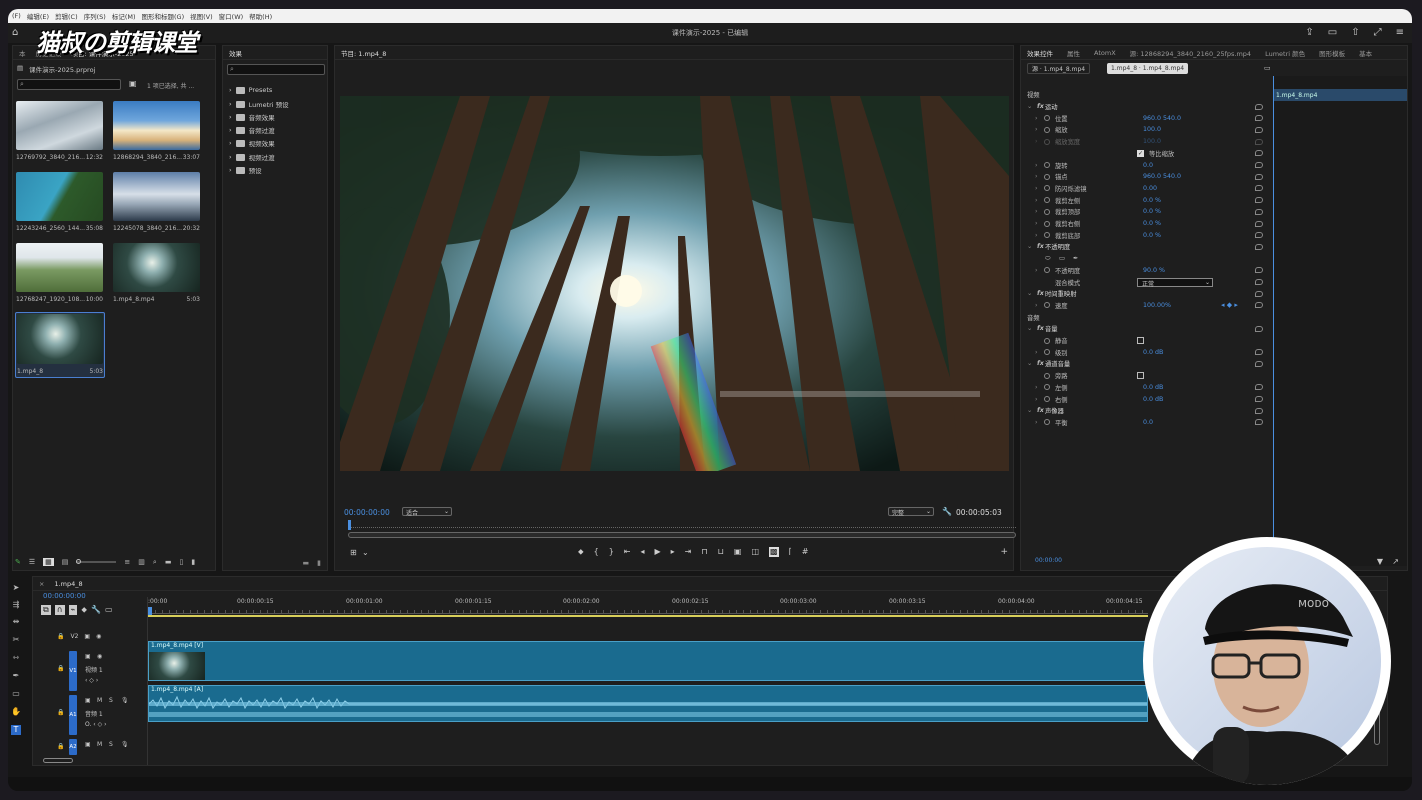 This screenshot has height=800, width=1422. I want to click on ec-effect-header: ⌄ fx 运动, so click(1145, 107).